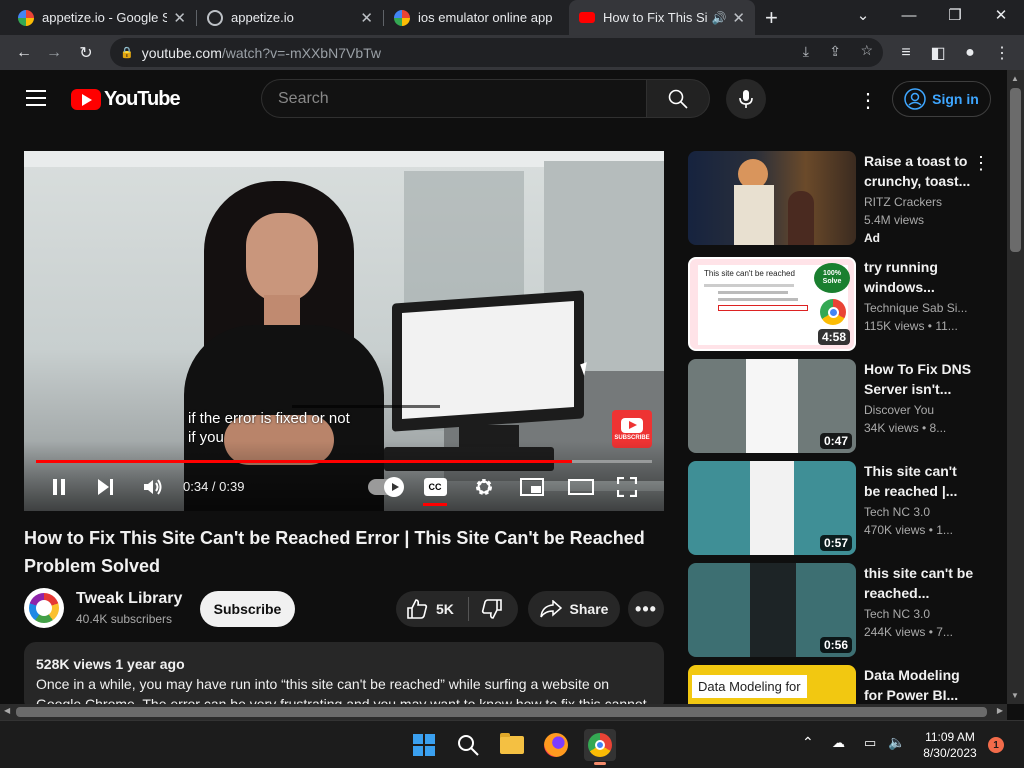  What do you see at coordinates (581, 487) in the screenshot?
I see `theater-mode-button` at bounding box center [581, 487].